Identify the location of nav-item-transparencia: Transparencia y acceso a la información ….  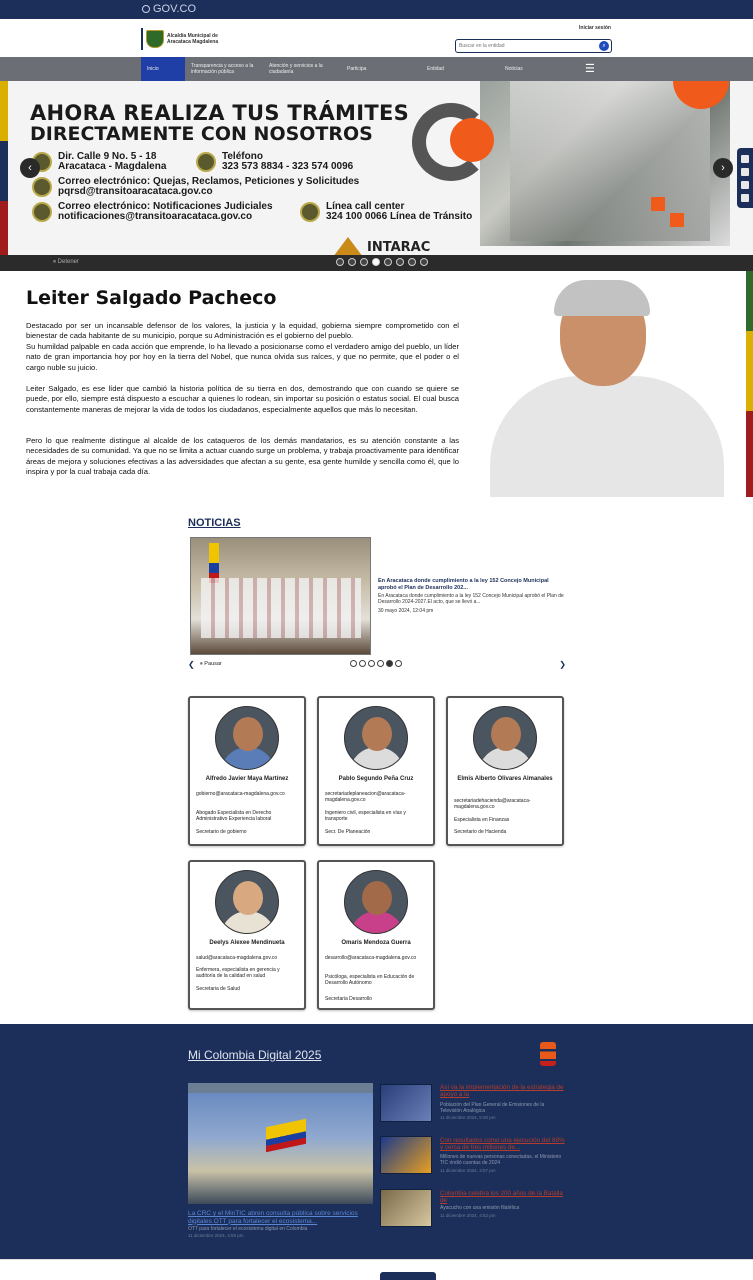
(224, 69).